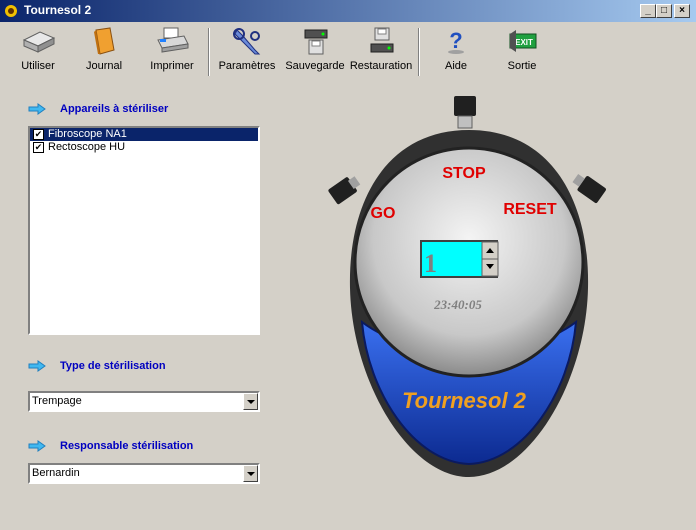 The width and height of the screenshot is (696, 530). Describe the element at coordinates (104, 41) in the screenshot. I see `book-icon` at that location.